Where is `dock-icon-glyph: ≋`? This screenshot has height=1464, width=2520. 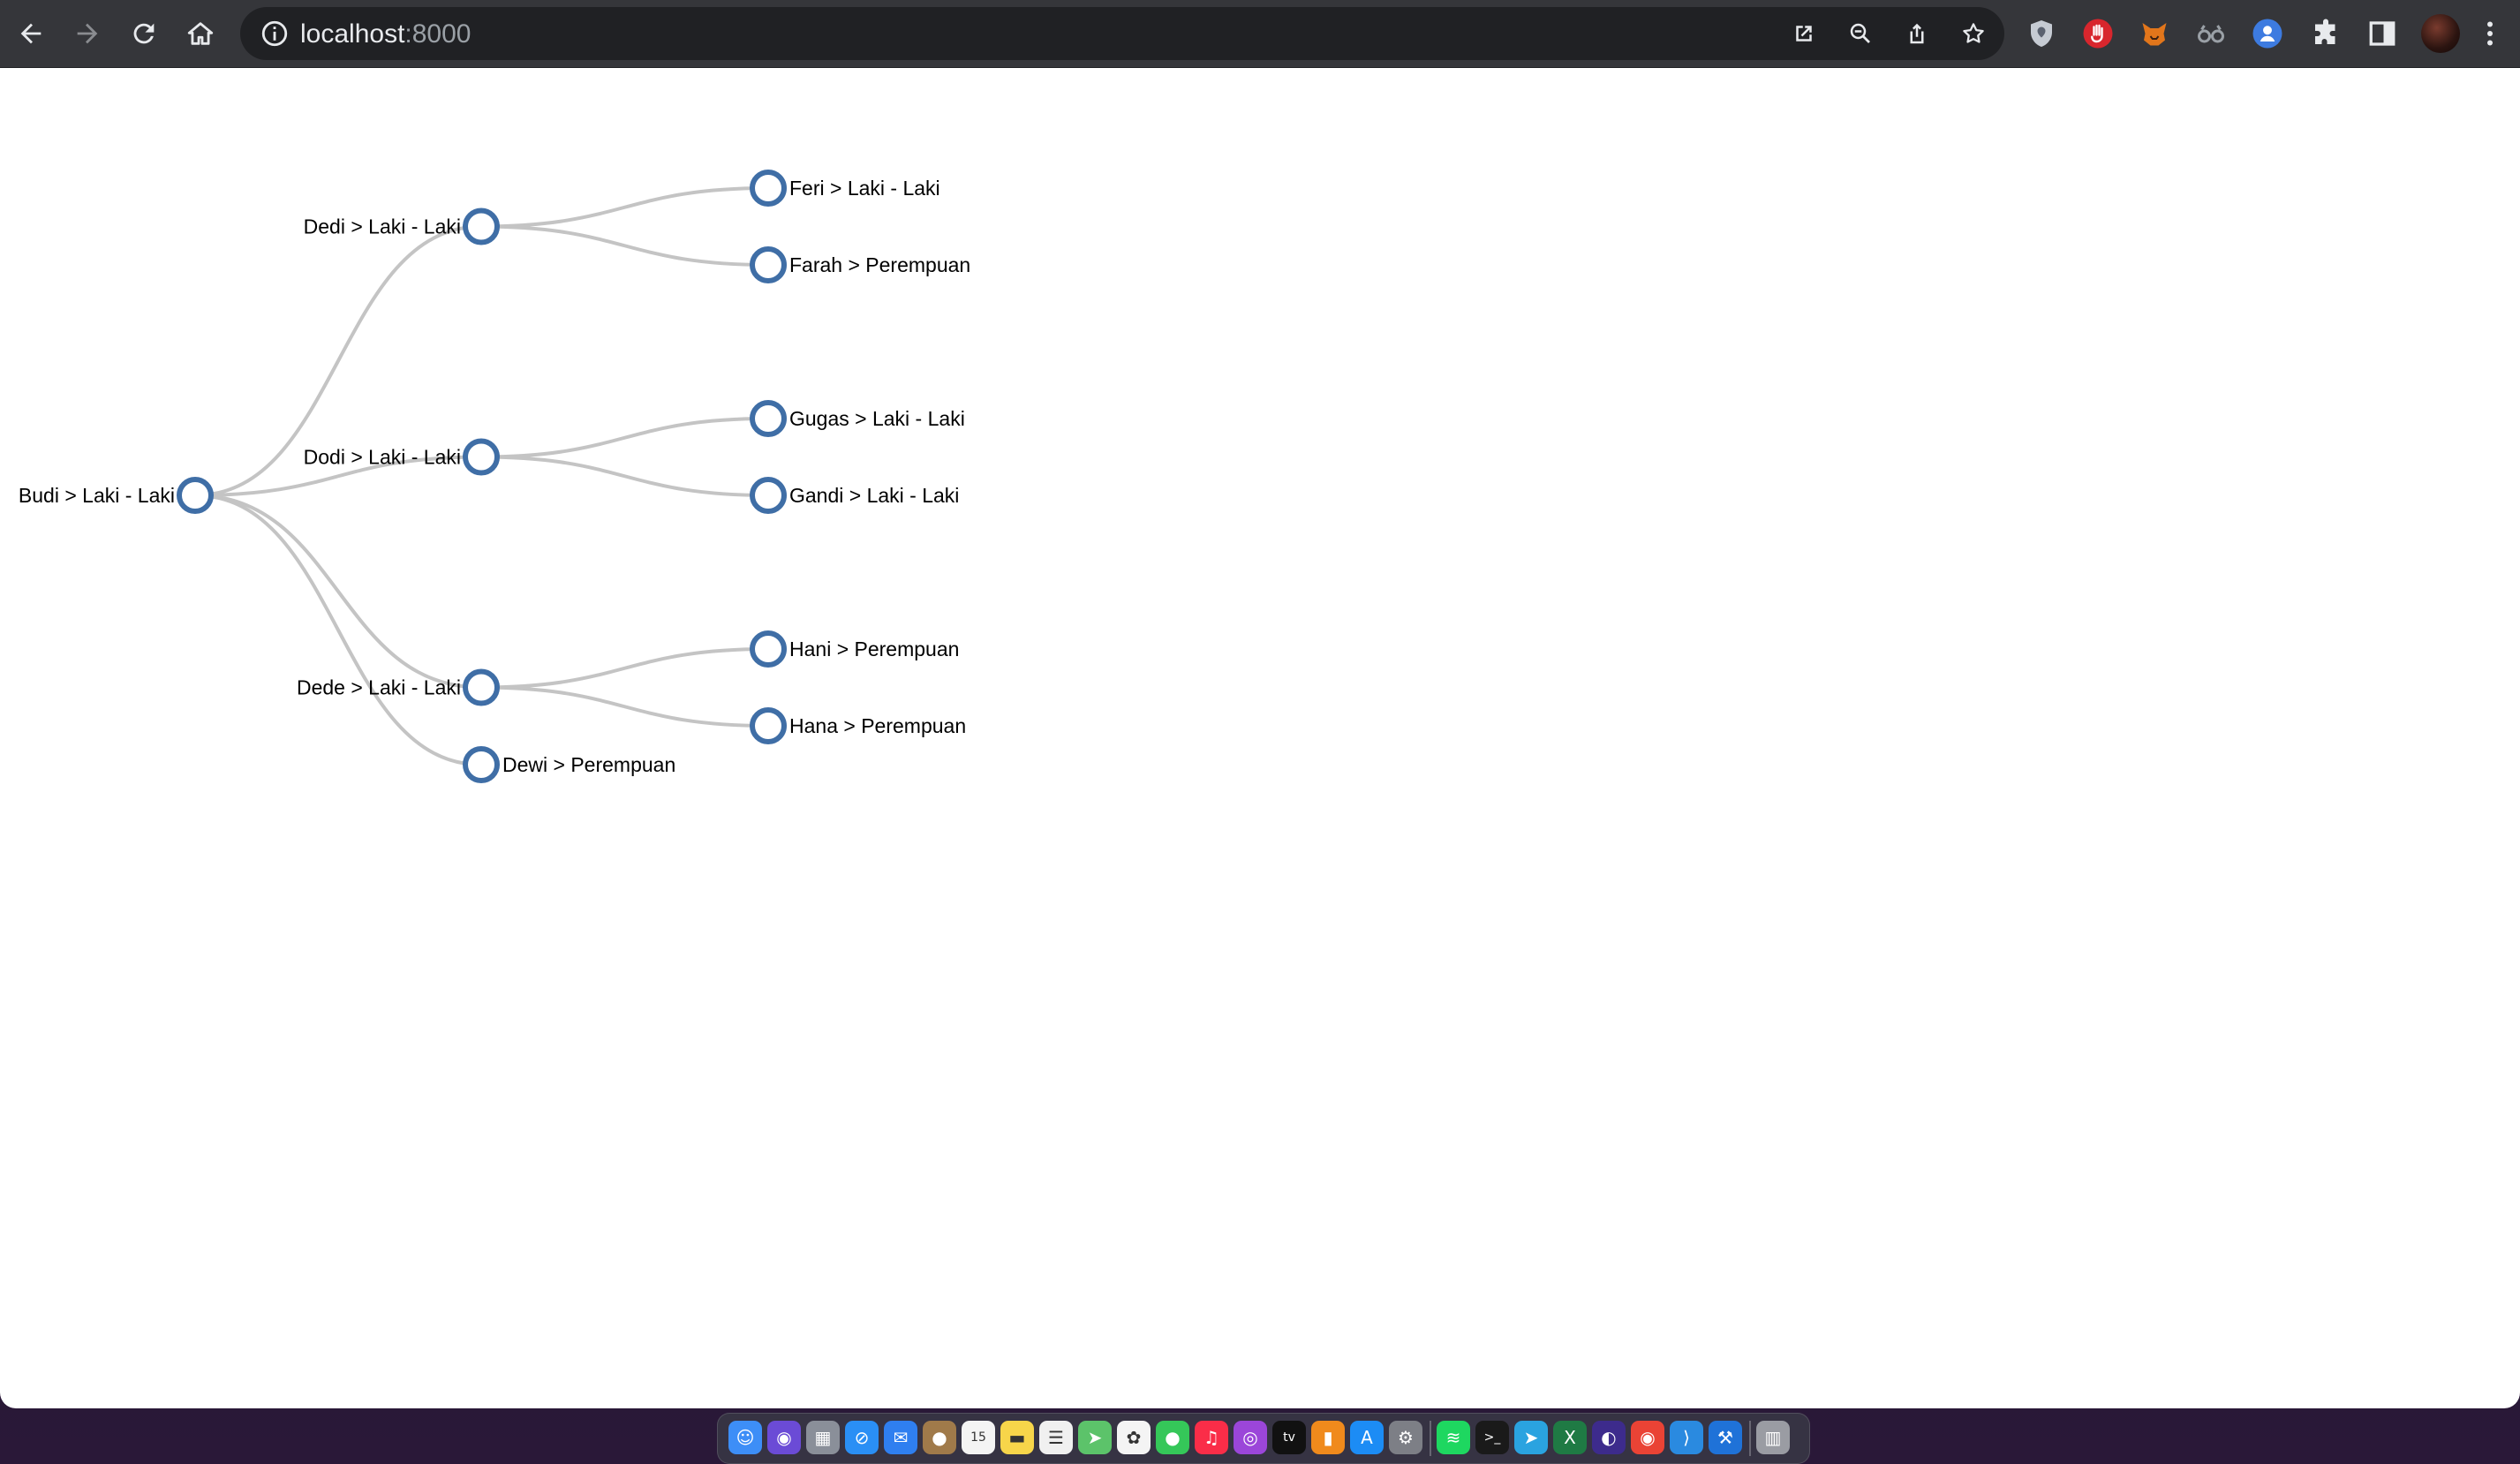 dock-icon-glyph: ≋ is located at coordinates (1453, 1437).